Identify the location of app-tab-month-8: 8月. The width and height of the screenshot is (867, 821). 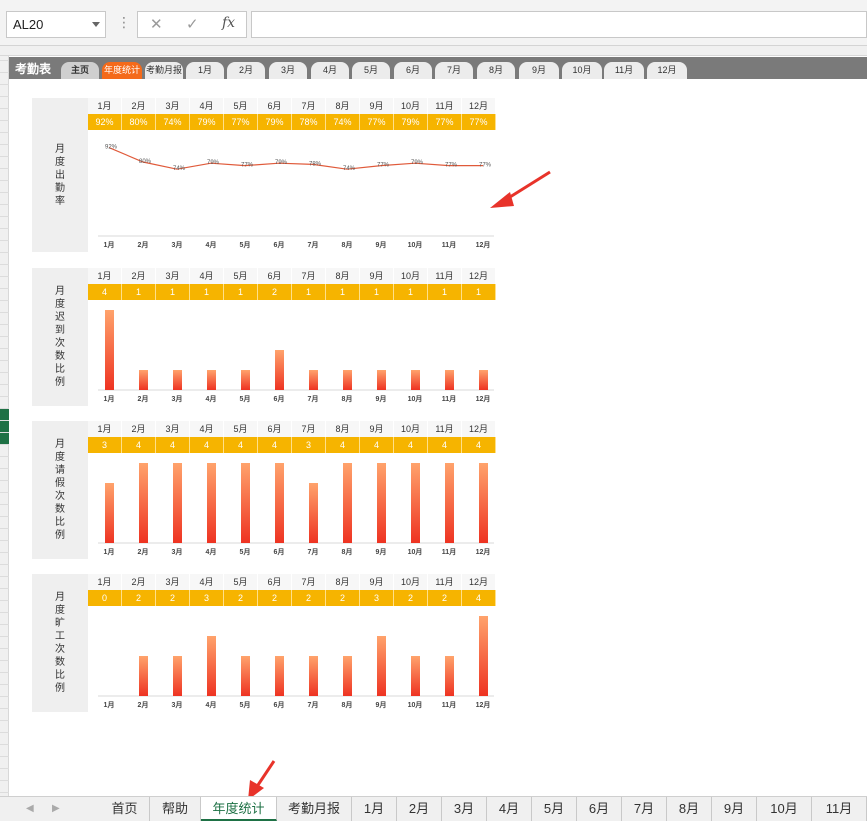
(496, 70).